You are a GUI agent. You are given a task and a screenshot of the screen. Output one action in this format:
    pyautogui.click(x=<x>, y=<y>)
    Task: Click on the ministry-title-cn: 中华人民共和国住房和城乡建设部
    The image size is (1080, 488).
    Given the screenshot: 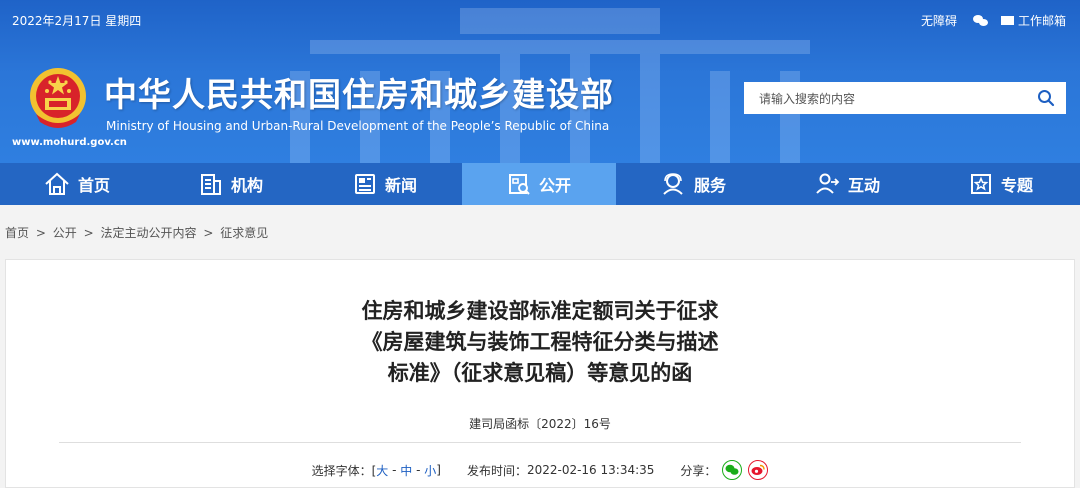 What is the action you would take?
    pyautogui.click(x=359, y=92)
    